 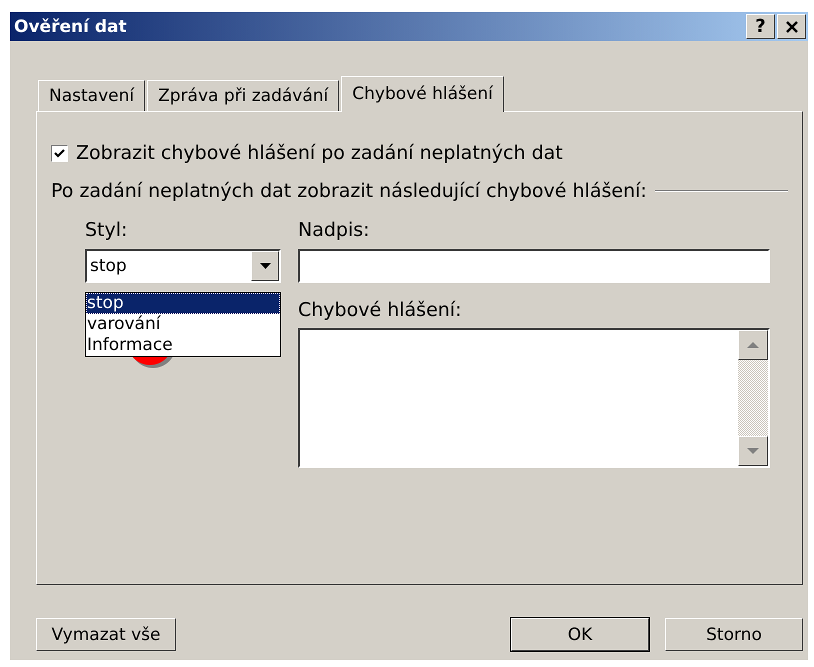 I want to click on dialog-button: OK, so click(x=580, y=634).